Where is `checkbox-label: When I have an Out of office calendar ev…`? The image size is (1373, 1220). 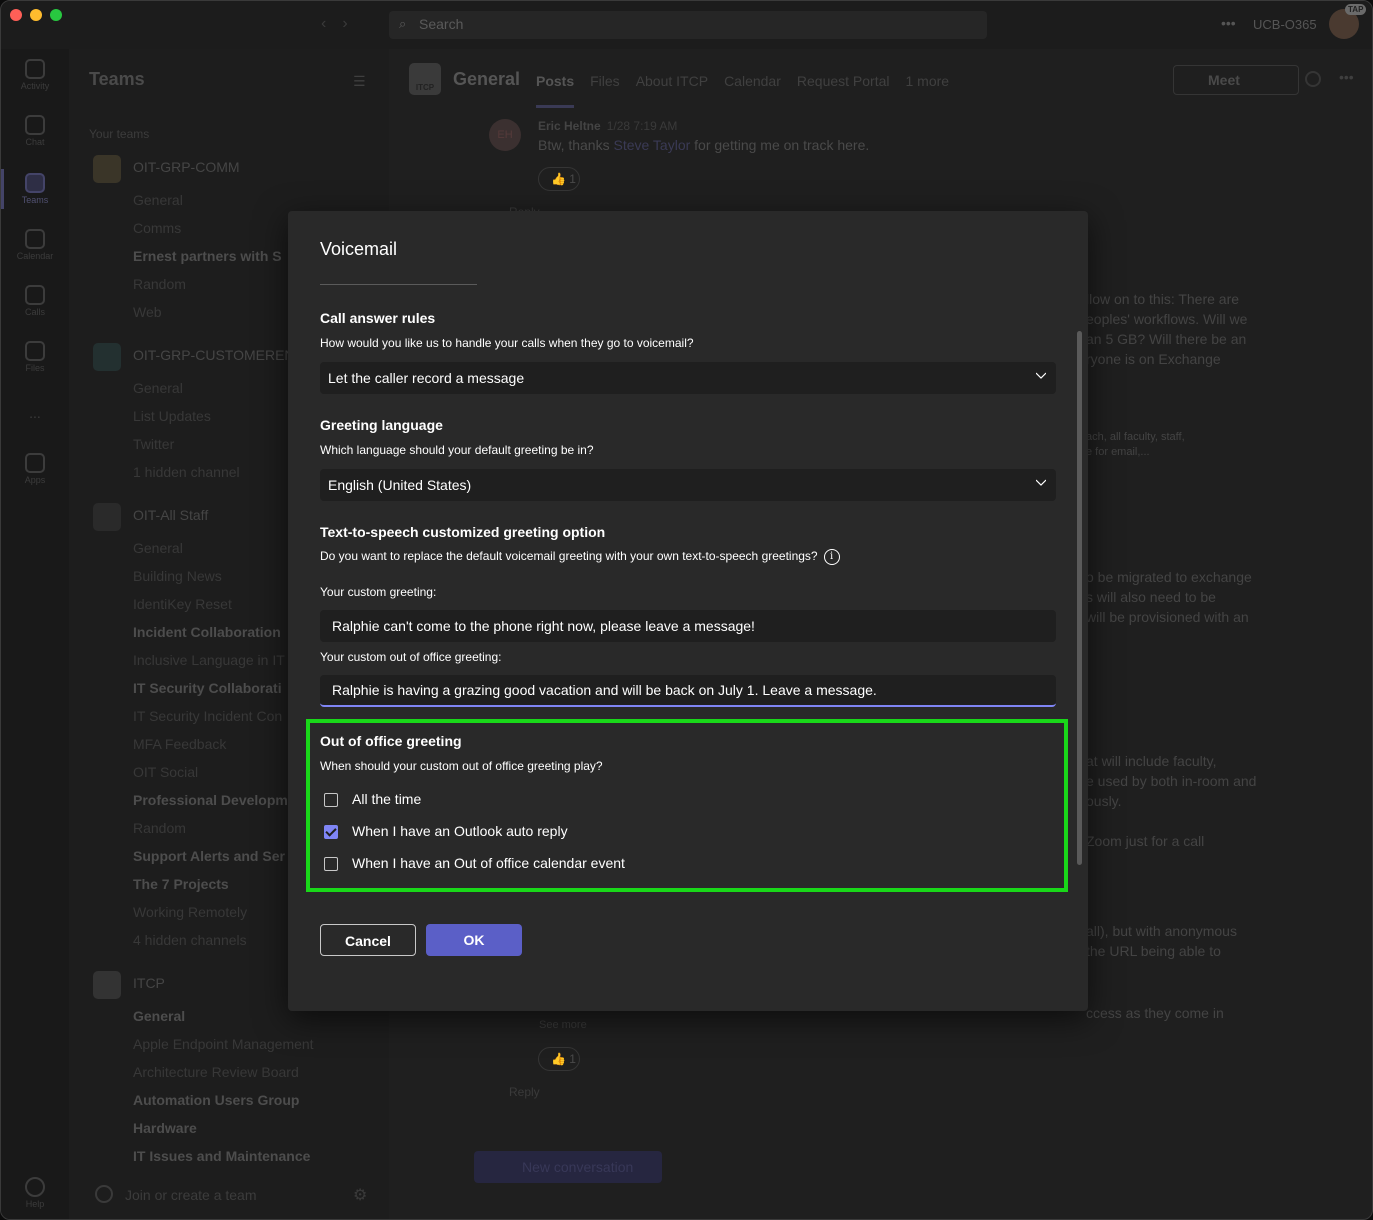
checkbox-label: When I have an Out of office calendar ev… is located at coordinates (488, 863).